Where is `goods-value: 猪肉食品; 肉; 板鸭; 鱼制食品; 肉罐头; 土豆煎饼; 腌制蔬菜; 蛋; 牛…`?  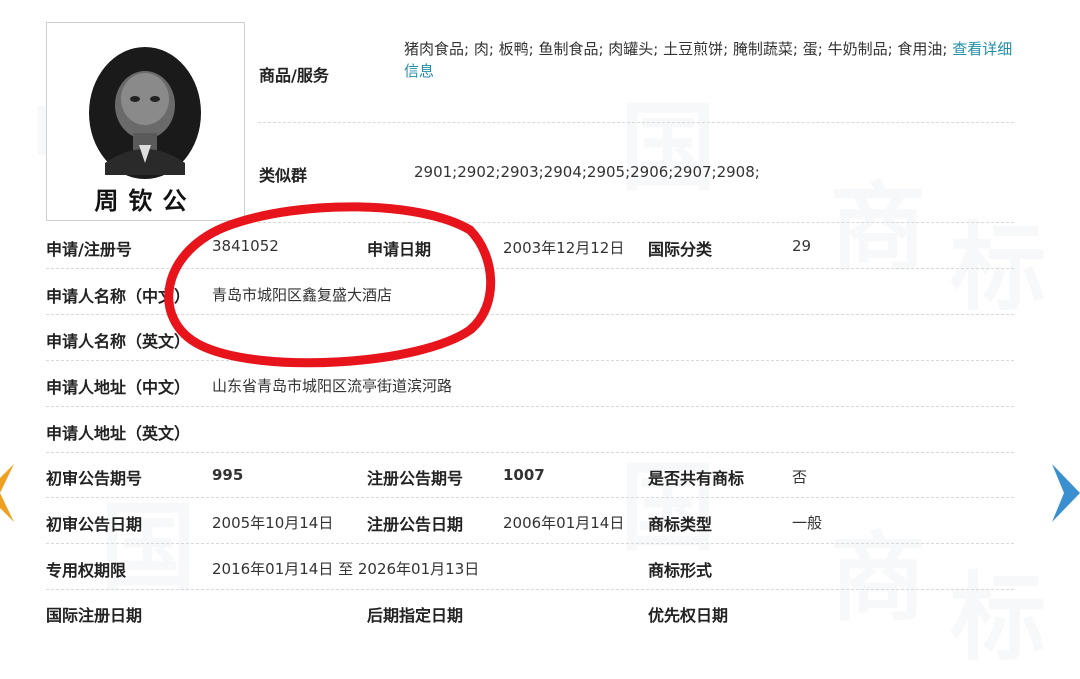 goods-value: 猪肉食品; 肉; 板鸭; 鱼制食品; 肉罐头; 土豆煎饼; 腌制蔬菜; 蛋; 牛… is located at coordinates (709, 60).